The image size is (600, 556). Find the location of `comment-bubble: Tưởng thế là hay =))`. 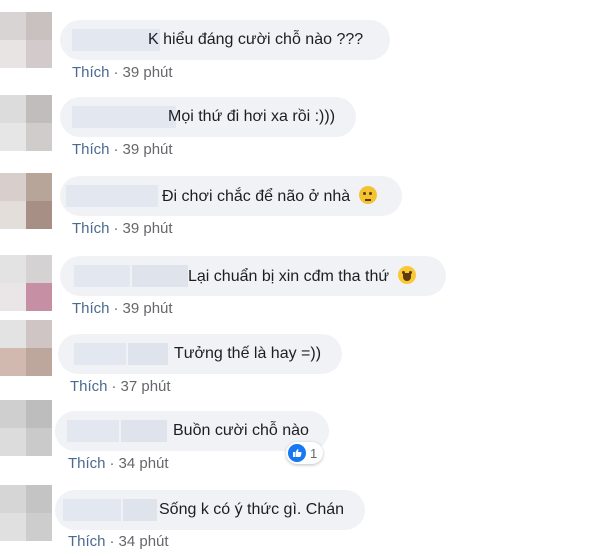

comment-bubble: Tưởng thế là hay =)) is located at coordinates (200, 354).